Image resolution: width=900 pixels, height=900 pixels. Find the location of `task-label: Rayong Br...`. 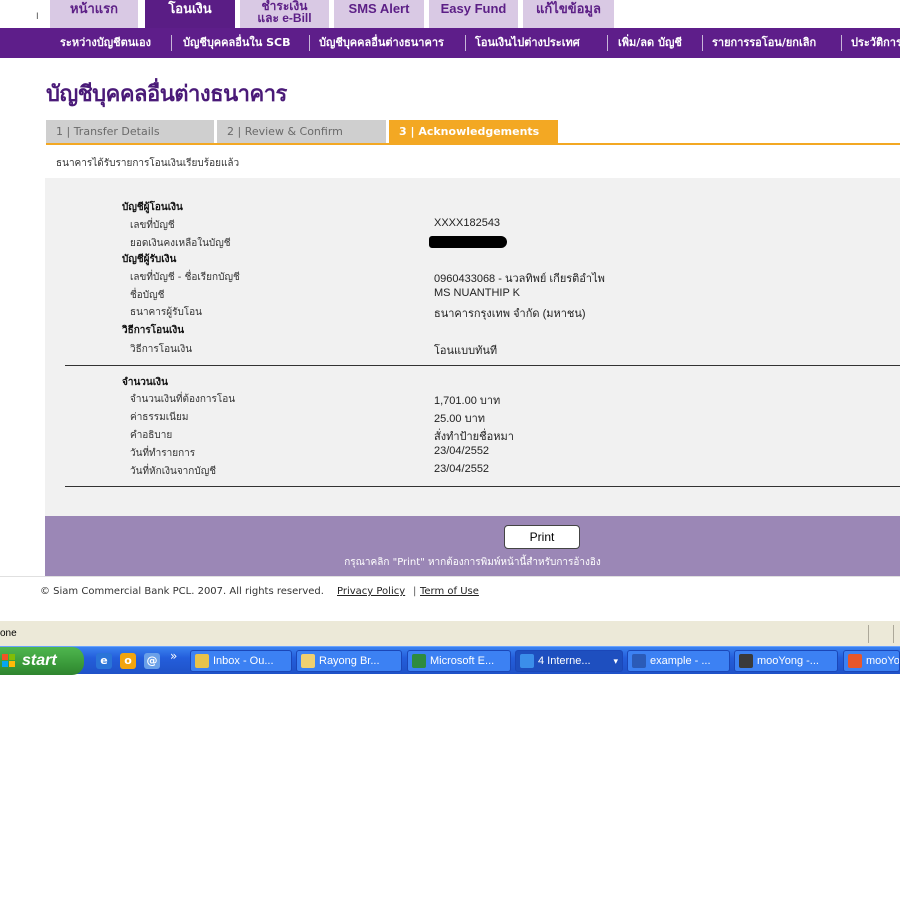

task-label: Rayong Br... is located at coordinates (349, 661).